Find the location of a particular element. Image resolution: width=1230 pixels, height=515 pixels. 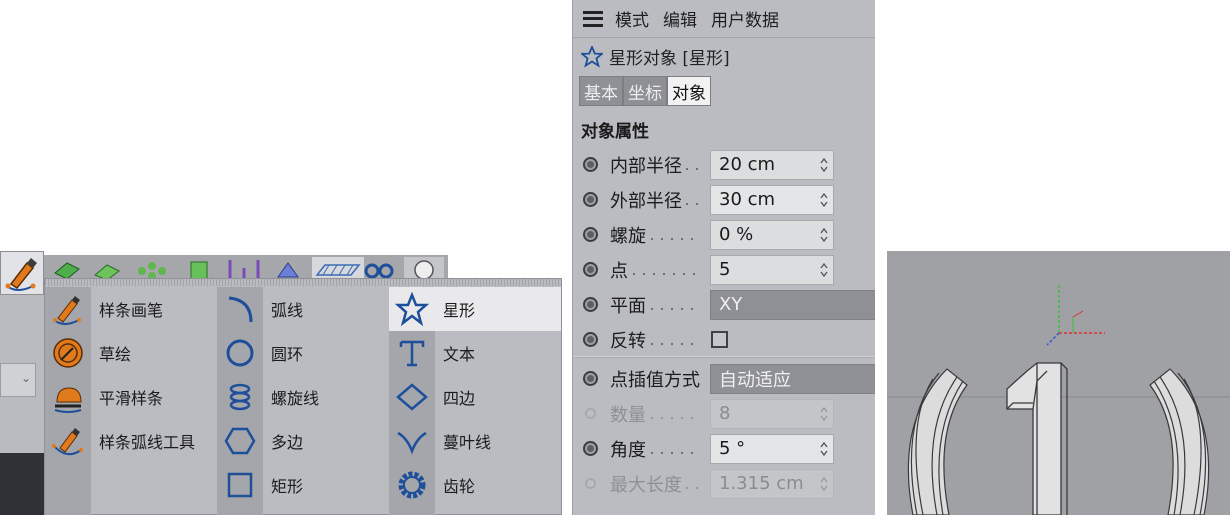

param-label: 反转 is located at coordinates (628, 341).